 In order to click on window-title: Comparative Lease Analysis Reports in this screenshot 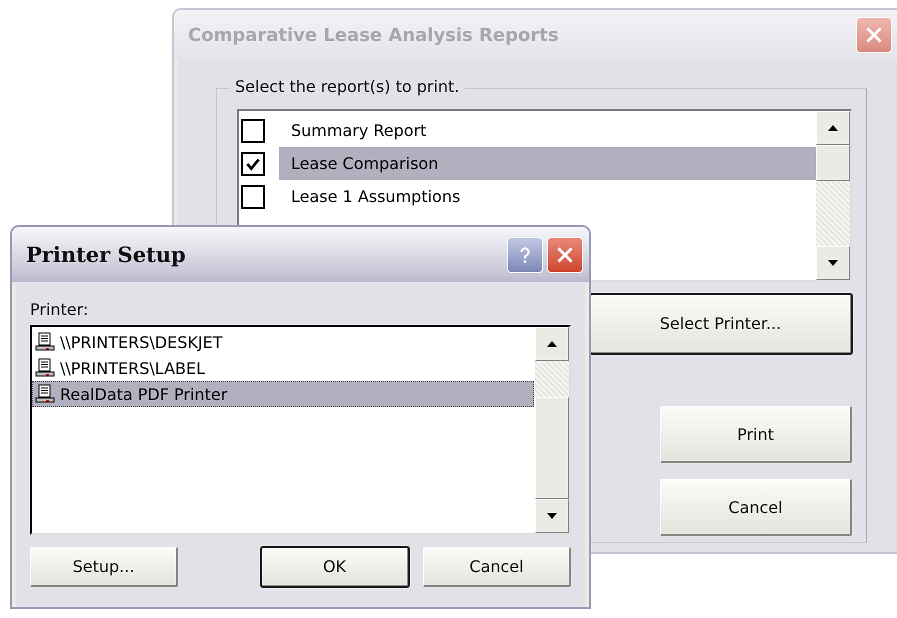, I will do `click(374, 35)`.